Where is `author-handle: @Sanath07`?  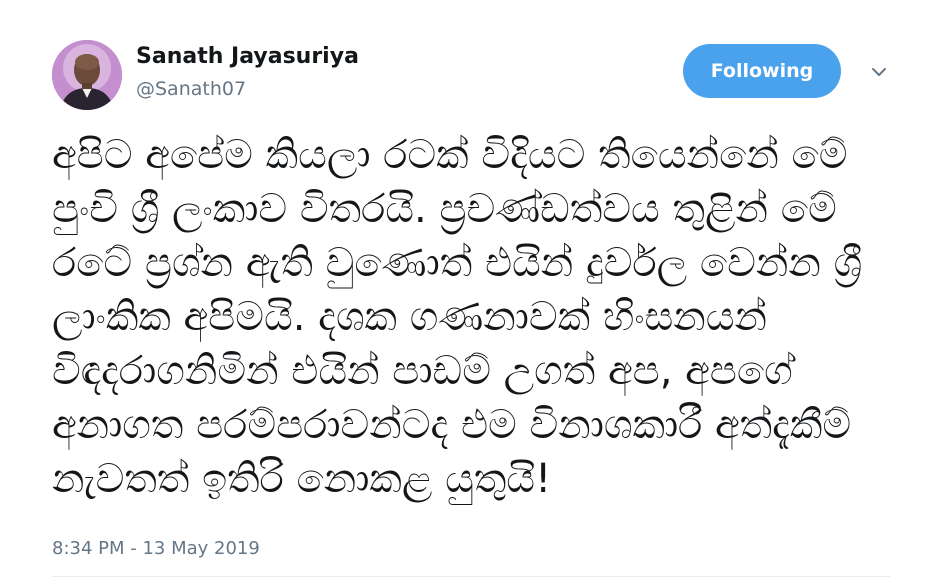
author-handle: @Sanath07 is located at coordinates (191, 89).